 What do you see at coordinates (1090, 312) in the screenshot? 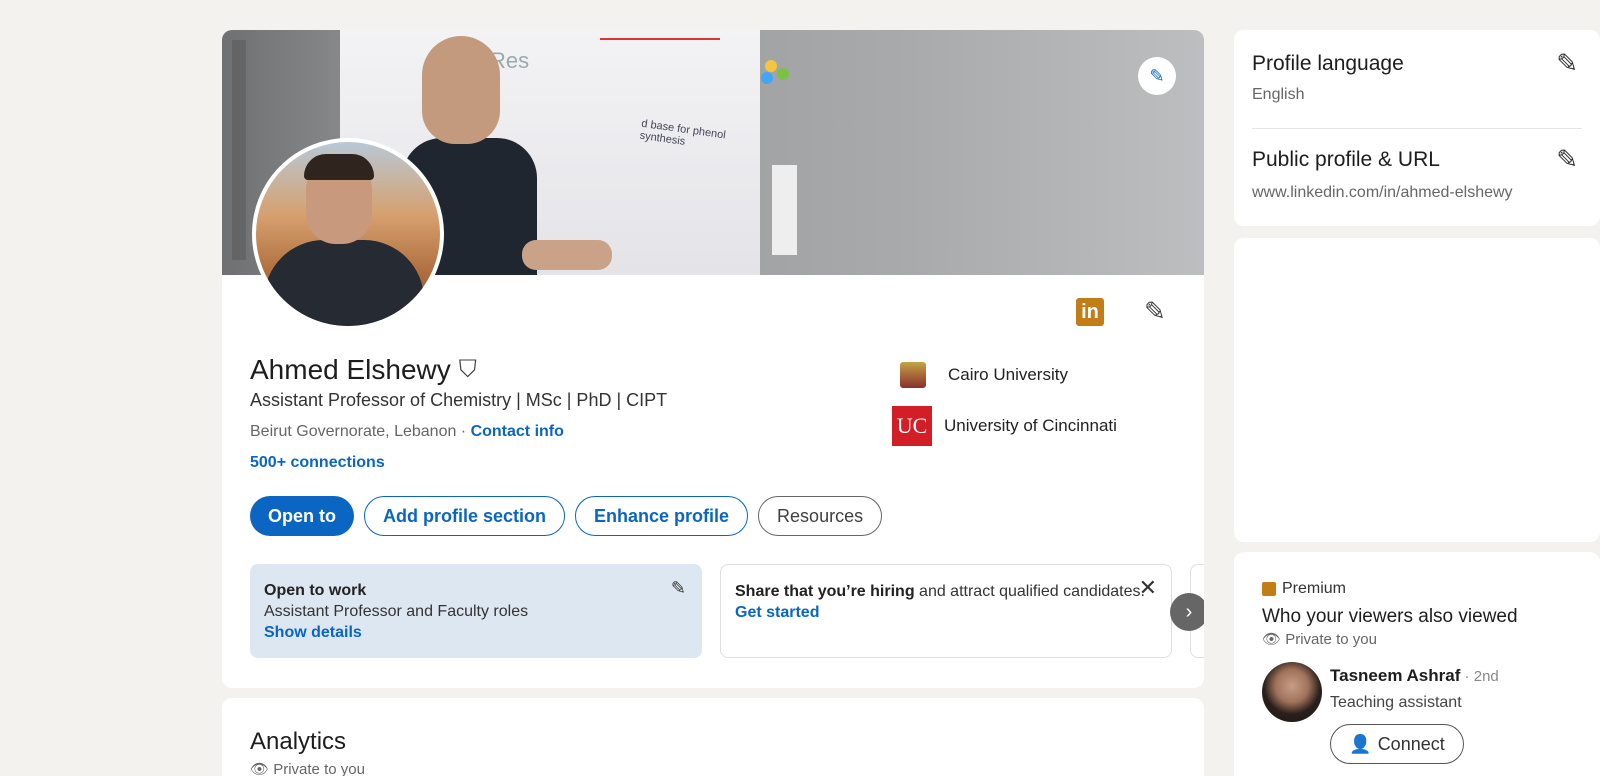
I see `linkedin-premium-icon: in` at bounding box center [1090, 312].